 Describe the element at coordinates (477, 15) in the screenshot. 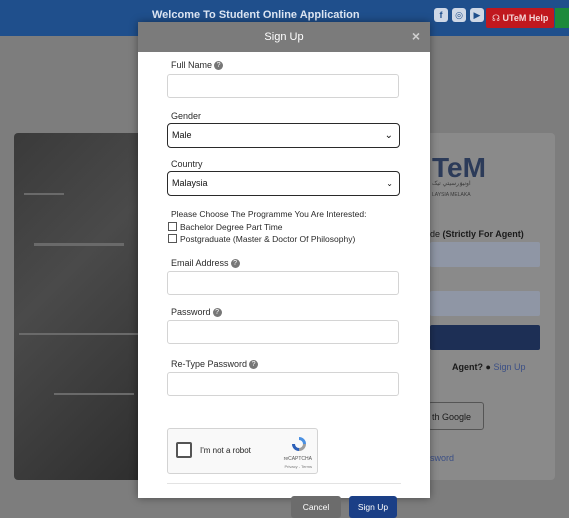

I see `youtube-icon: ▶` at that location.